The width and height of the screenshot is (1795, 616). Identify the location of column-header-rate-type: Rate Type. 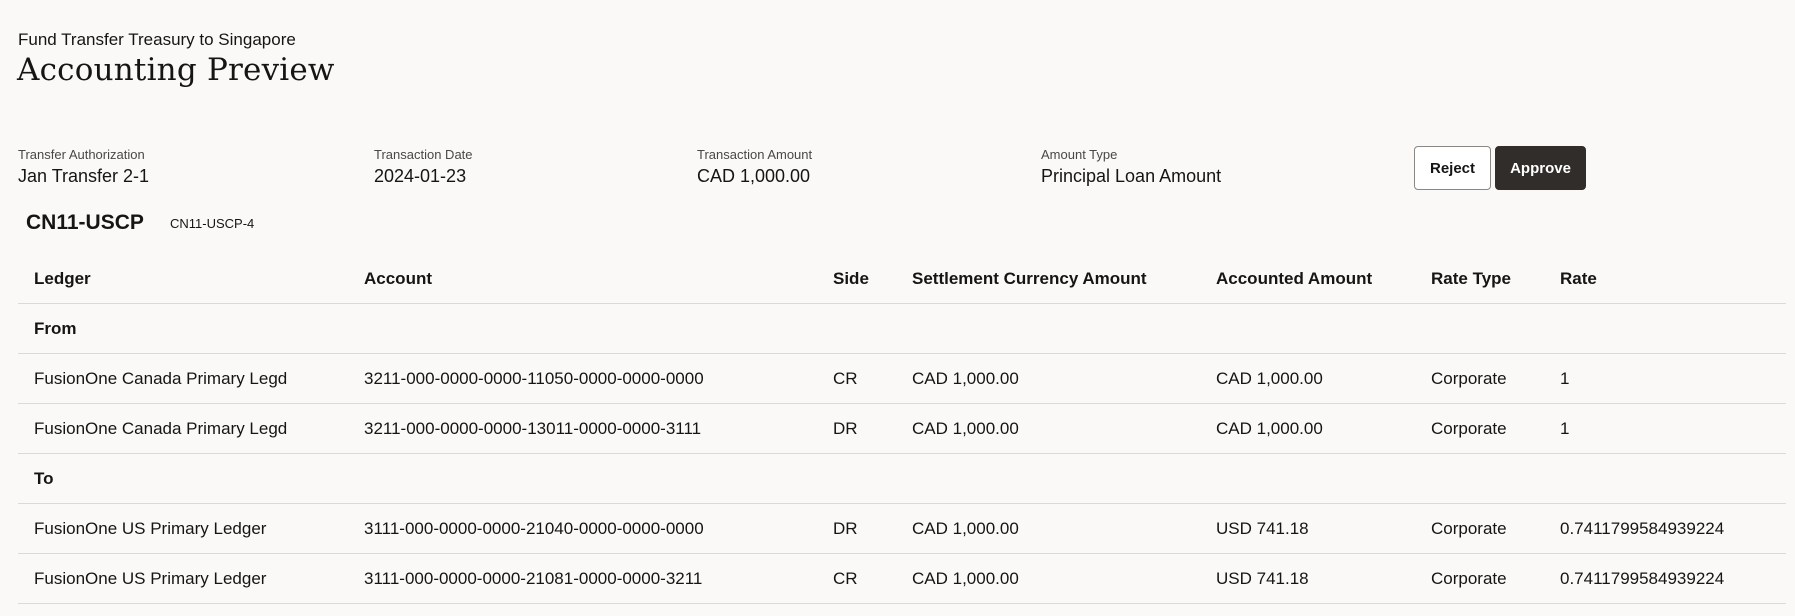
(1479, 279).